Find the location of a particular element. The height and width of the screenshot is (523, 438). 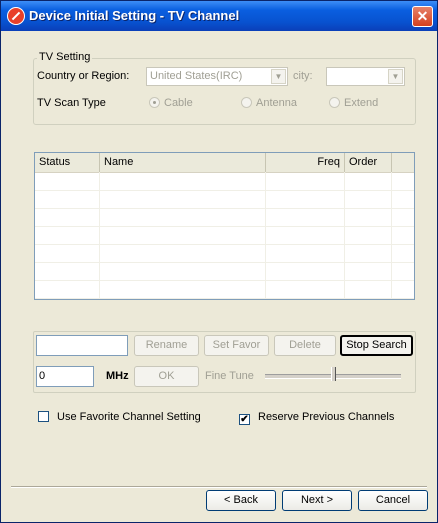

rename-button: Rename is located at coordinates (166, 345).